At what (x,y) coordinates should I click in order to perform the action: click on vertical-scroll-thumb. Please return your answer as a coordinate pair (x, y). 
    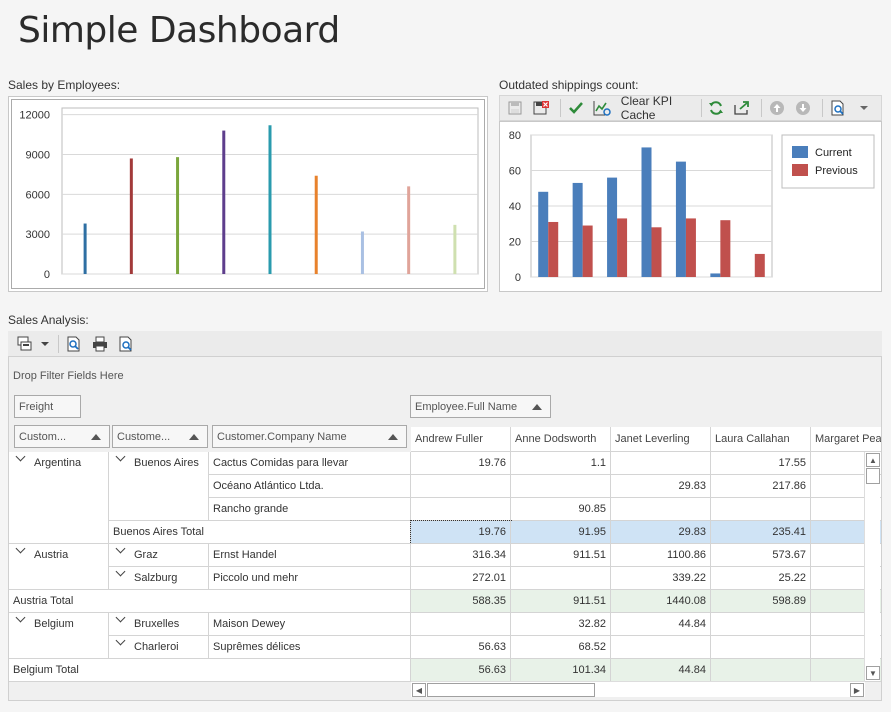
    Looking at the image, I should click on (873, 476).